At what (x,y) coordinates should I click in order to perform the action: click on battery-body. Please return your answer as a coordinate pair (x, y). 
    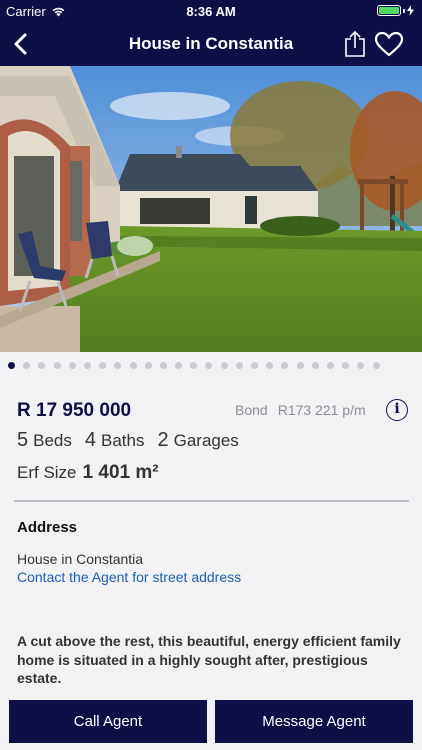
    Looking at the image, I should click on (389, 10).